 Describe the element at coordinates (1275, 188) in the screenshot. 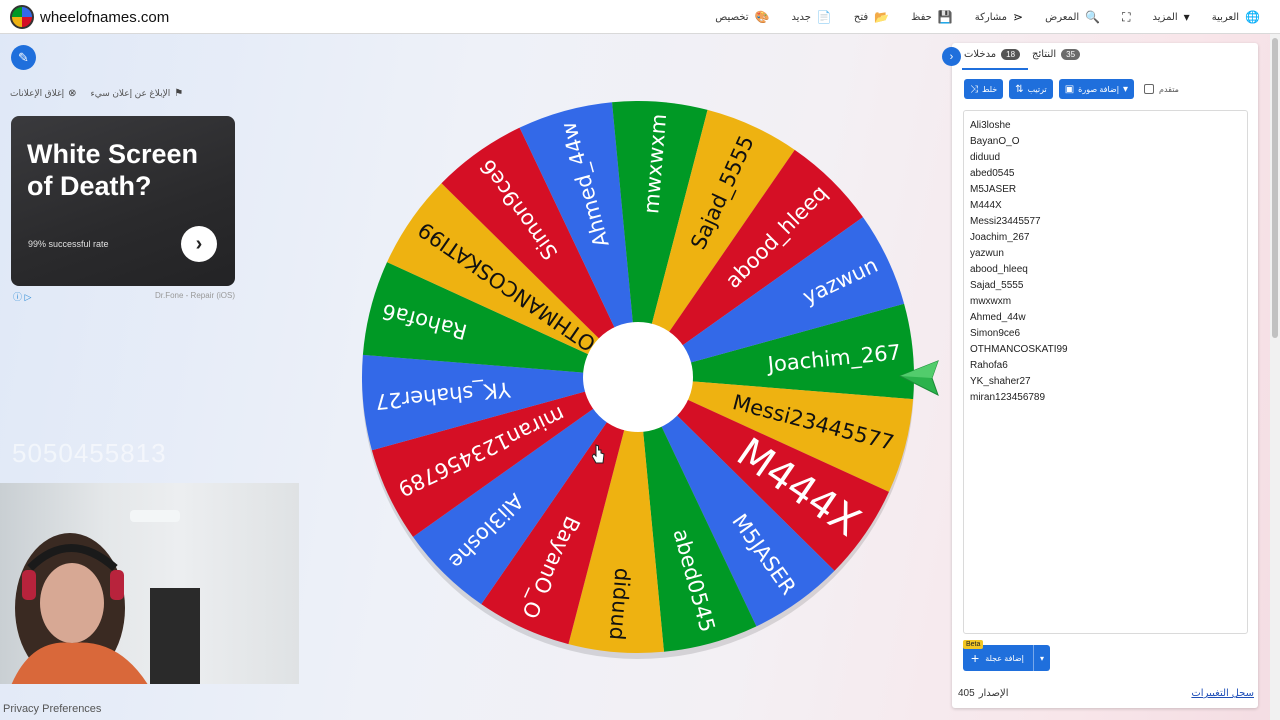

I see `scrollbar-thumb` at that location.